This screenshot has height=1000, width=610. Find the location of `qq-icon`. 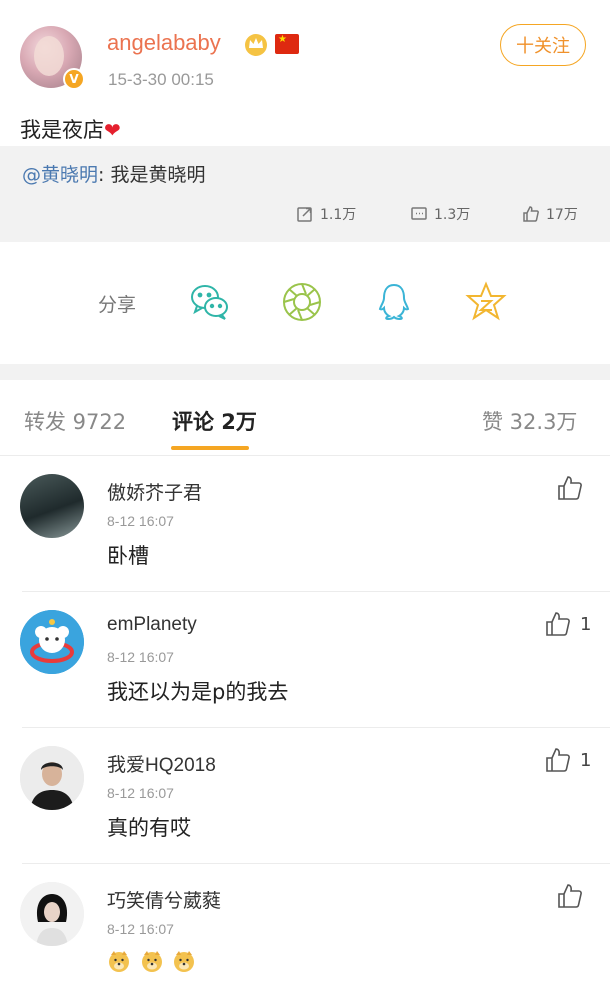

qq-icon is located at coordinates (394, 302).